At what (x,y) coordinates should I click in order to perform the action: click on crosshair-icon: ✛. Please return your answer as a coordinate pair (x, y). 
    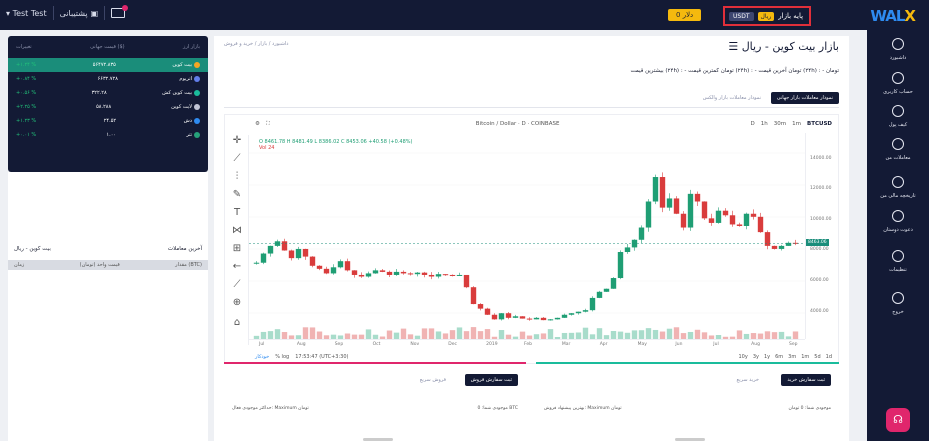
    Looking at the image, I should click on (237, 140).